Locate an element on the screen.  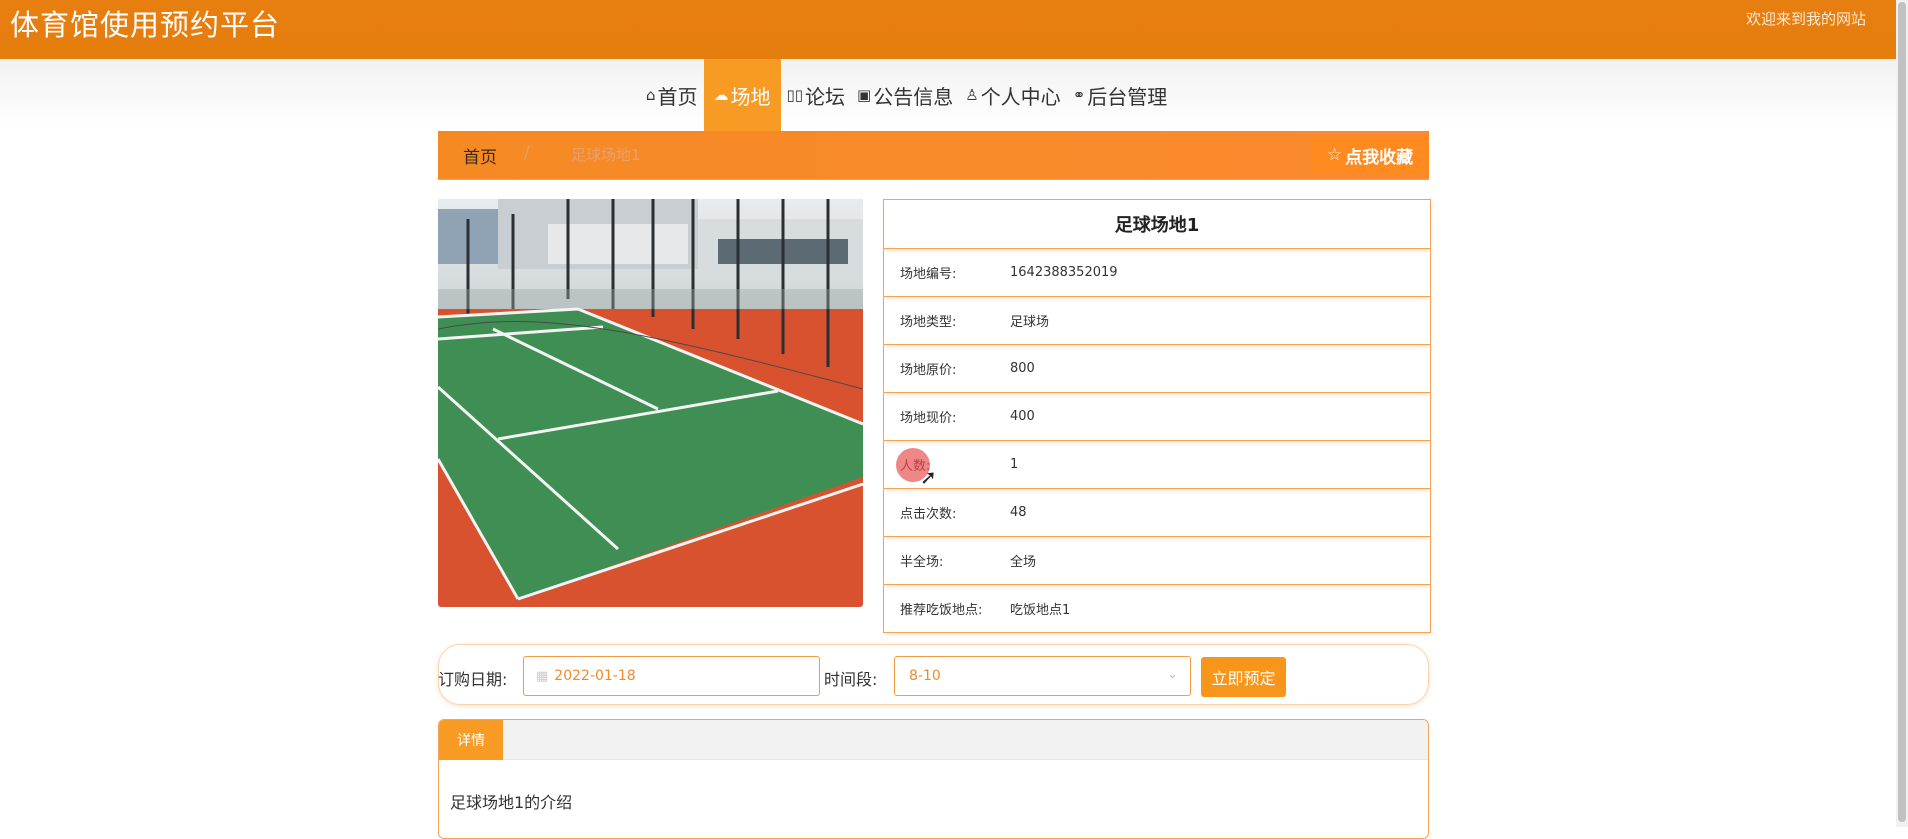
date-value: 2022-01-18 is located at coordinates (595, 676).